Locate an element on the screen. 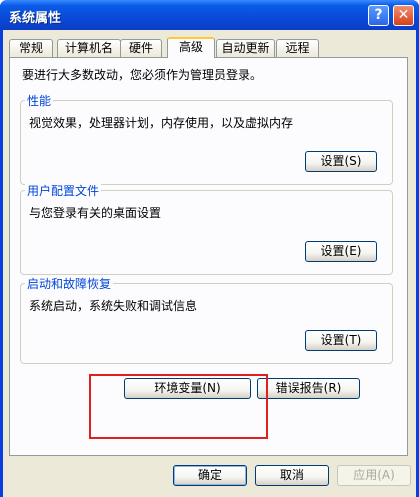 Image resolution: width=419 pixels, height=497 pixels. close-icon: ✕ is located at coordinates (403, 15).